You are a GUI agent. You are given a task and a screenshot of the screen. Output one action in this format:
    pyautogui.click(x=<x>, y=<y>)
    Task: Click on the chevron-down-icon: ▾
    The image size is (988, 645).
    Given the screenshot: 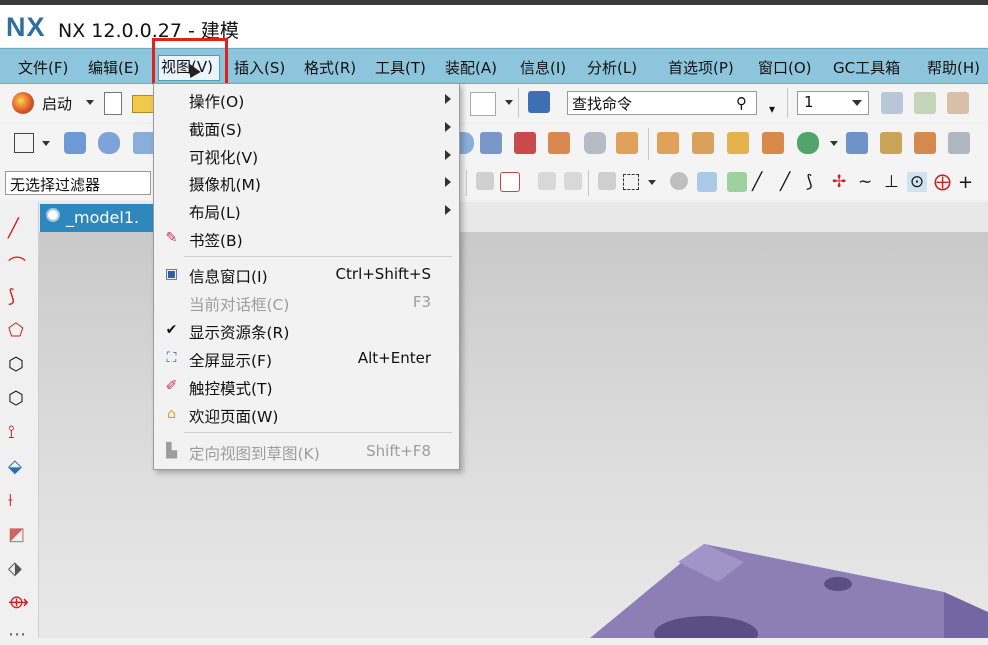 What is the action you would take?
    pyautogui.click(x=772, y=109)
    